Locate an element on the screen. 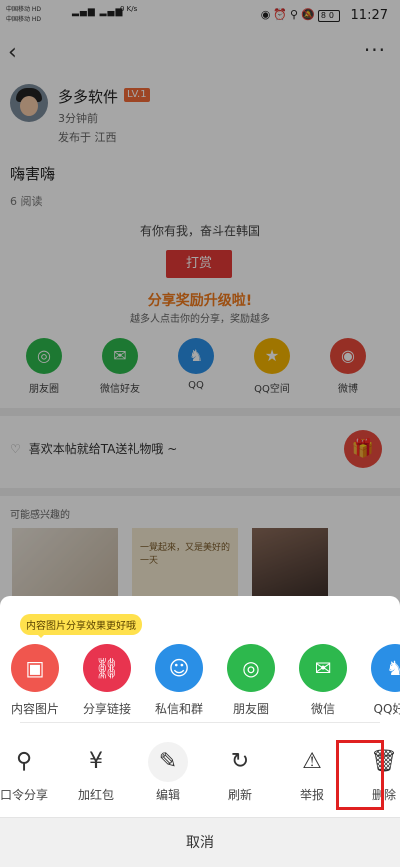 Image resolution: width=400 pixels, height=867 pixels. action-label: 举报 is located at coordinates (311, 795).